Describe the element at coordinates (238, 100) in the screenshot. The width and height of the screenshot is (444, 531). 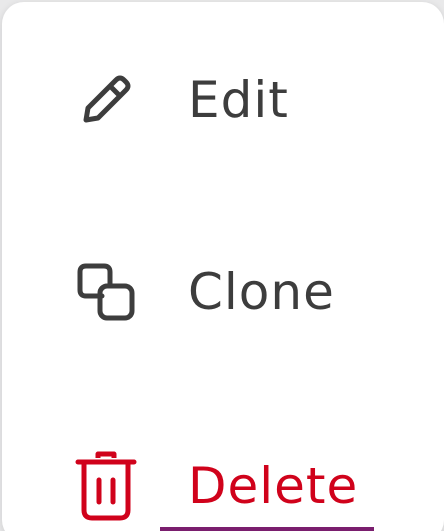
I see `menu-item-label-edit: Edit` at that location.